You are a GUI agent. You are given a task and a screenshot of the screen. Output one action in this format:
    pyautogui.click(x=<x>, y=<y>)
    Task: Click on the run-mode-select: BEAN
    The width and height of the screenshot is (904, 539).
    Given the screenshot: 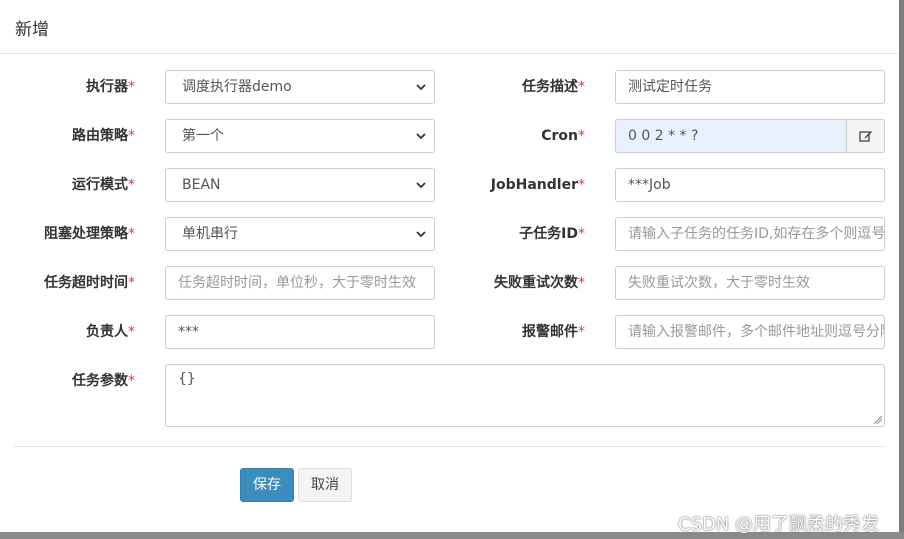 What is the action you would take?
    pyautogui.click(x=300, y=185)
    